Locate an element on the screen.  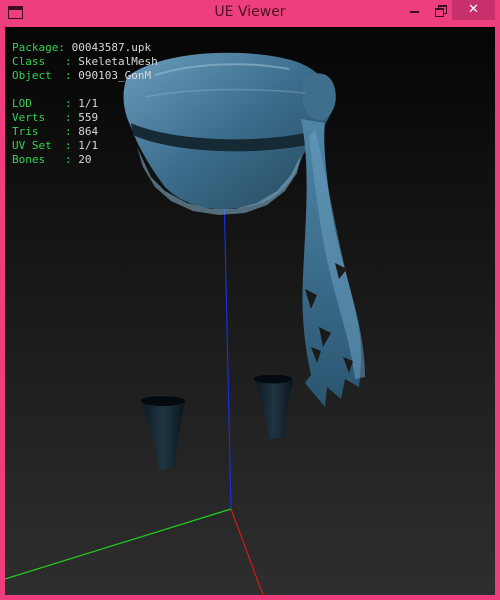
right-boot-mesh is located at coordinates (273, 406).